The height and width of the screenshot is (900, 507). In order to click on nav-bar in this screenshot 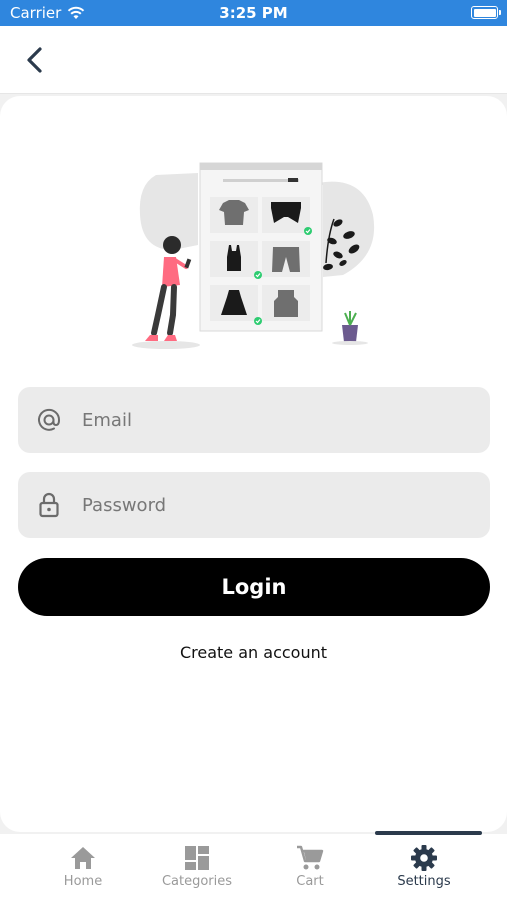, I will do `click(253, 60)`.